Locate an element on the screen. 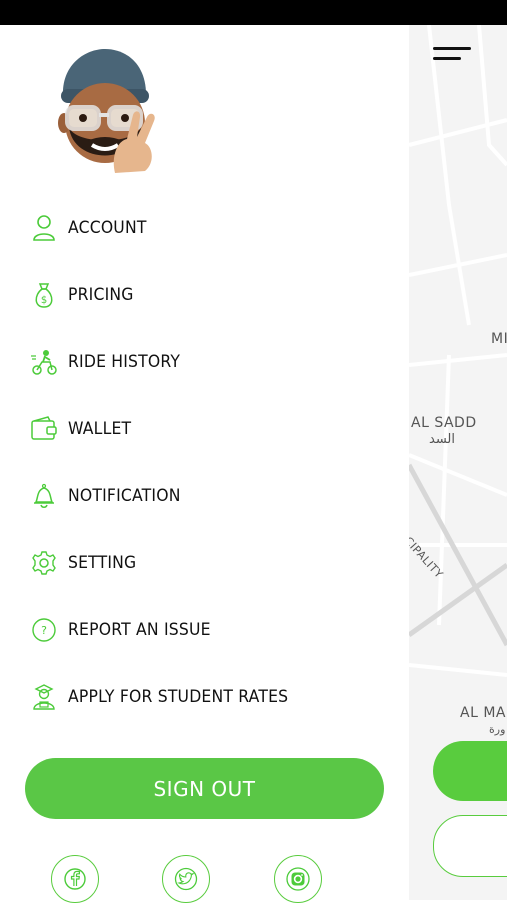  sign-out-button: SIGN OUT is located at coordinates (204, 788).